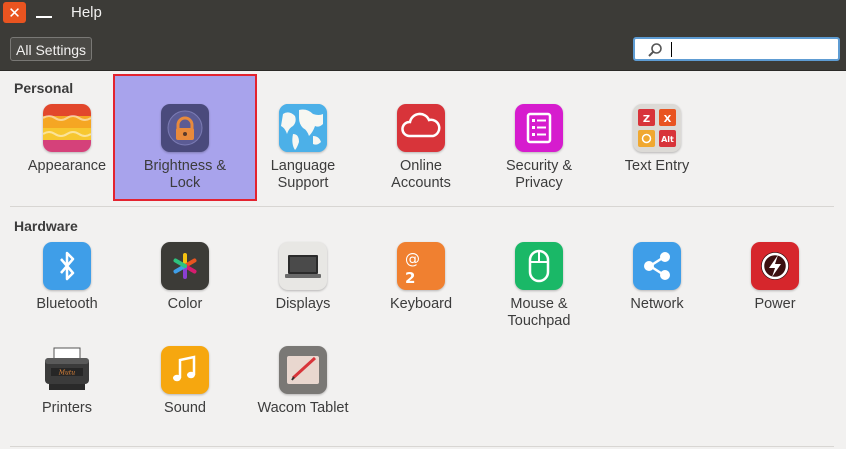  I want to click on minimize-button, so click(44, 12).